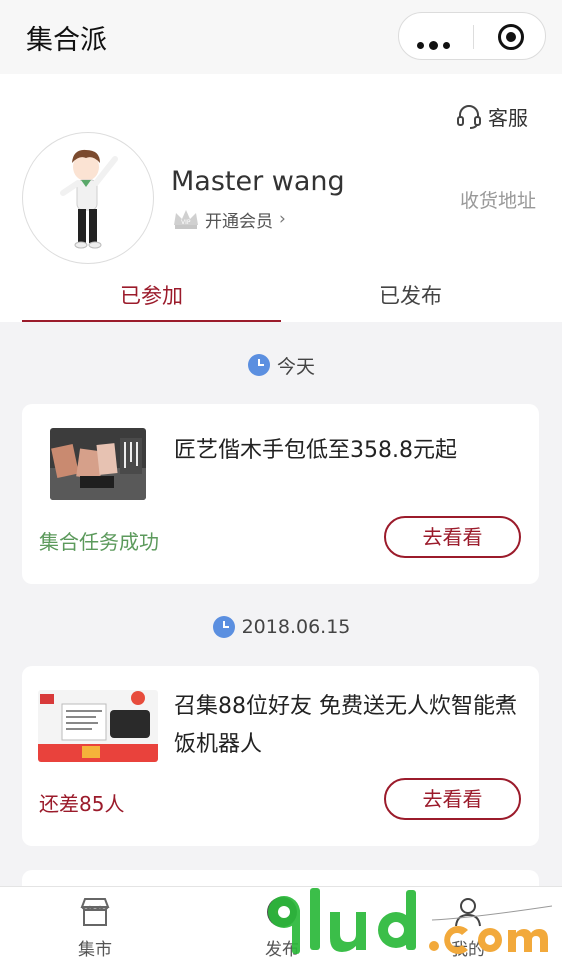 Image resolution: width=562 pixels, height=960 pixels. I want to click on active-tab-indicator, so click(151, 321).